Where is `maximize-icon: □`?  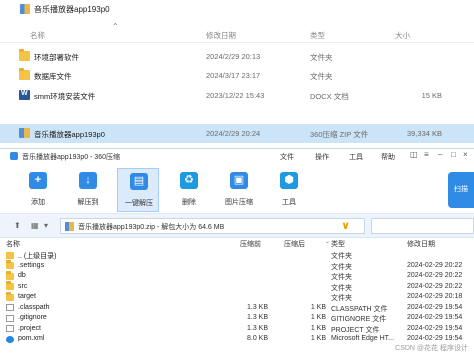
maximize-icon: □ is located at coordinates (453, 154).